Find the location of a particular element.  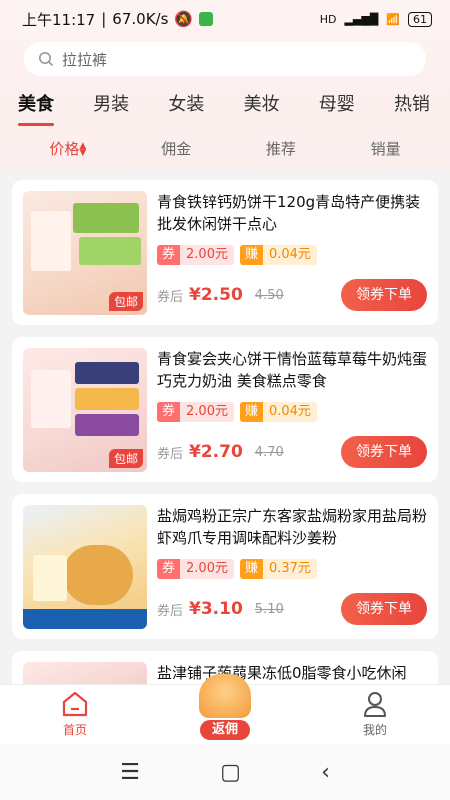

product-title: 盐焗鸡粉正宗广东客家盐焗粉家用盐局粉虾鸡爪专用调味配料沙姜粉 is located at coordinates (292, 527).